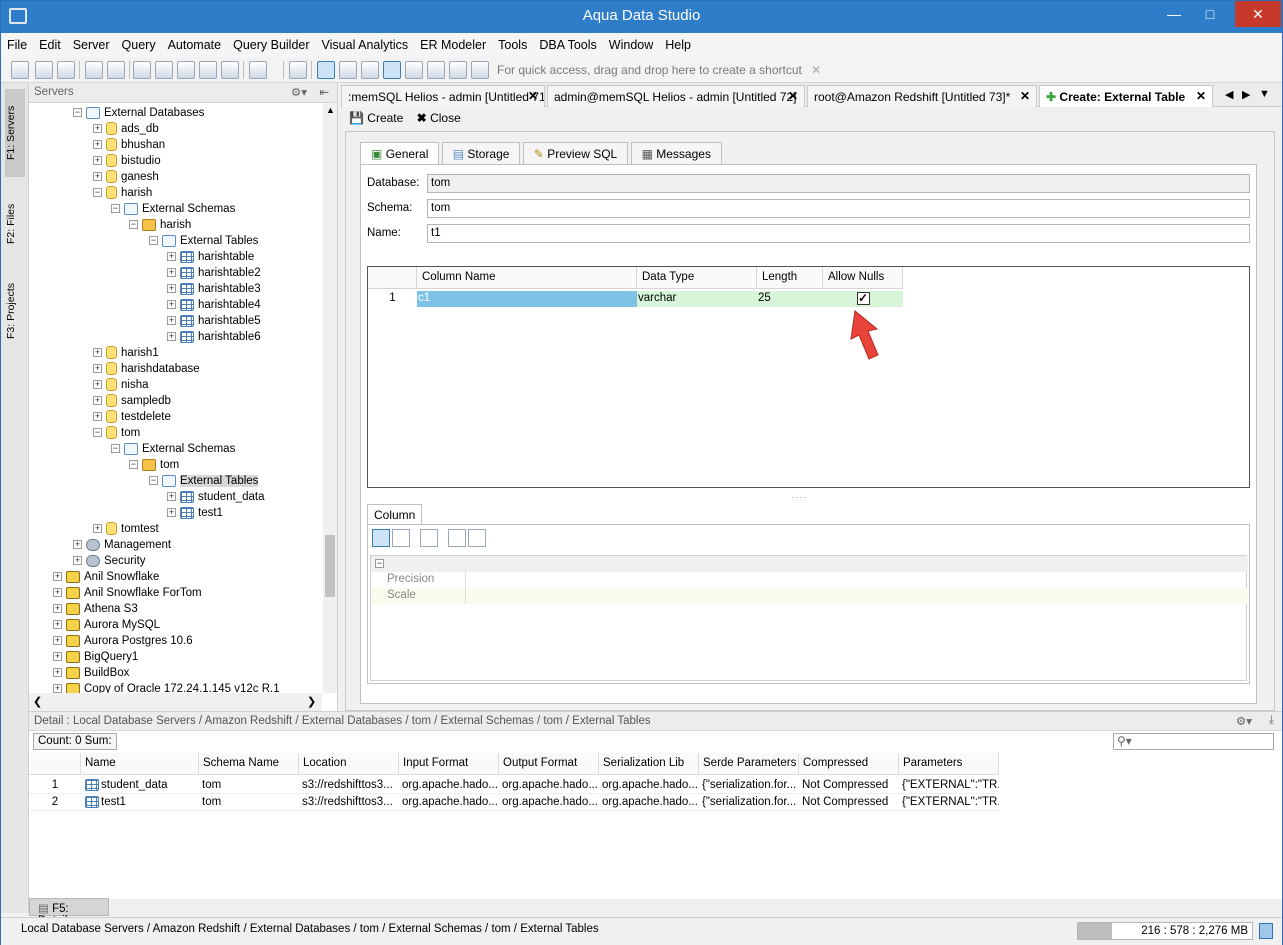 The image size is (1283, 945). Describe the element at coordinates (443, 96) in the screenshot. I see `tab-untitled-71: :memSQL Helios - admin [Untitled 71] ✕` at that location.